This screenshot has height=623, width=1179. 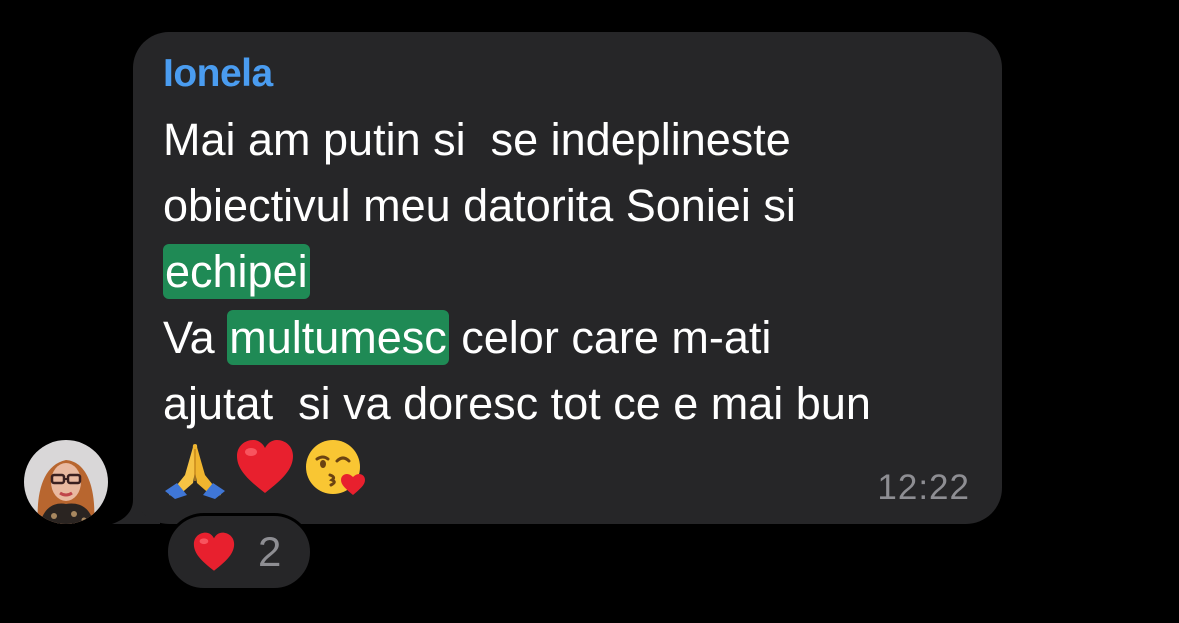 I want to click on message-text: Mai am putin si se indeplineste, so click(x=477, y=139).